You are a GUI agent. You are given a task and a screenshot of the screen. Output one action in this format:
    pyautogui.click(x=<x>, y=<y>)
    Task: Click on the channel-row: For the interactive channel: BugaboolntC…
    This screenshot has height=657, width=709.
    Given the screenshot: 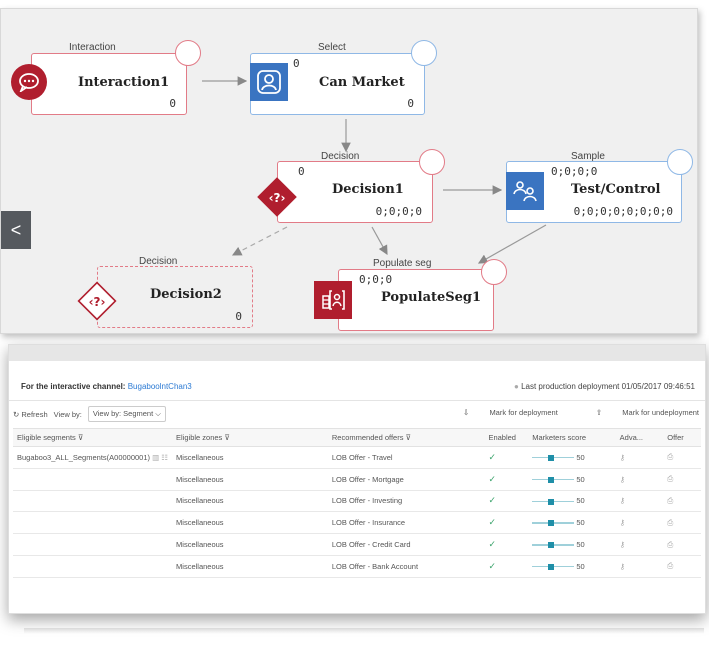 What is the action you would take?
    pyautogui.click(x=106, y=386)
    